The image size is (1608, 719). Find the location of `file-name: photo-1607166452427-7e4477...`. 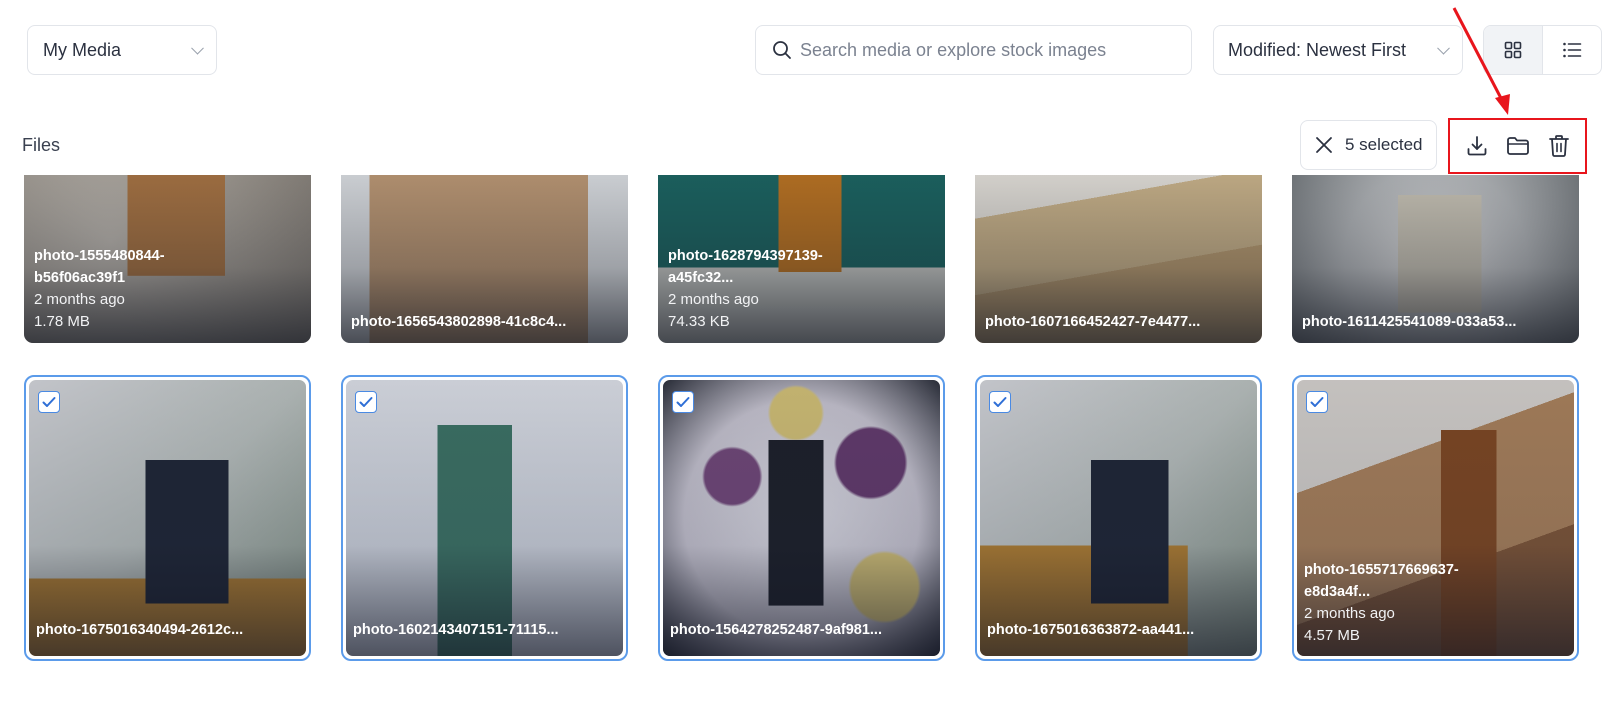

file-name: photo-1607166452427-7e4477... is located at coordinates (1093, 322).